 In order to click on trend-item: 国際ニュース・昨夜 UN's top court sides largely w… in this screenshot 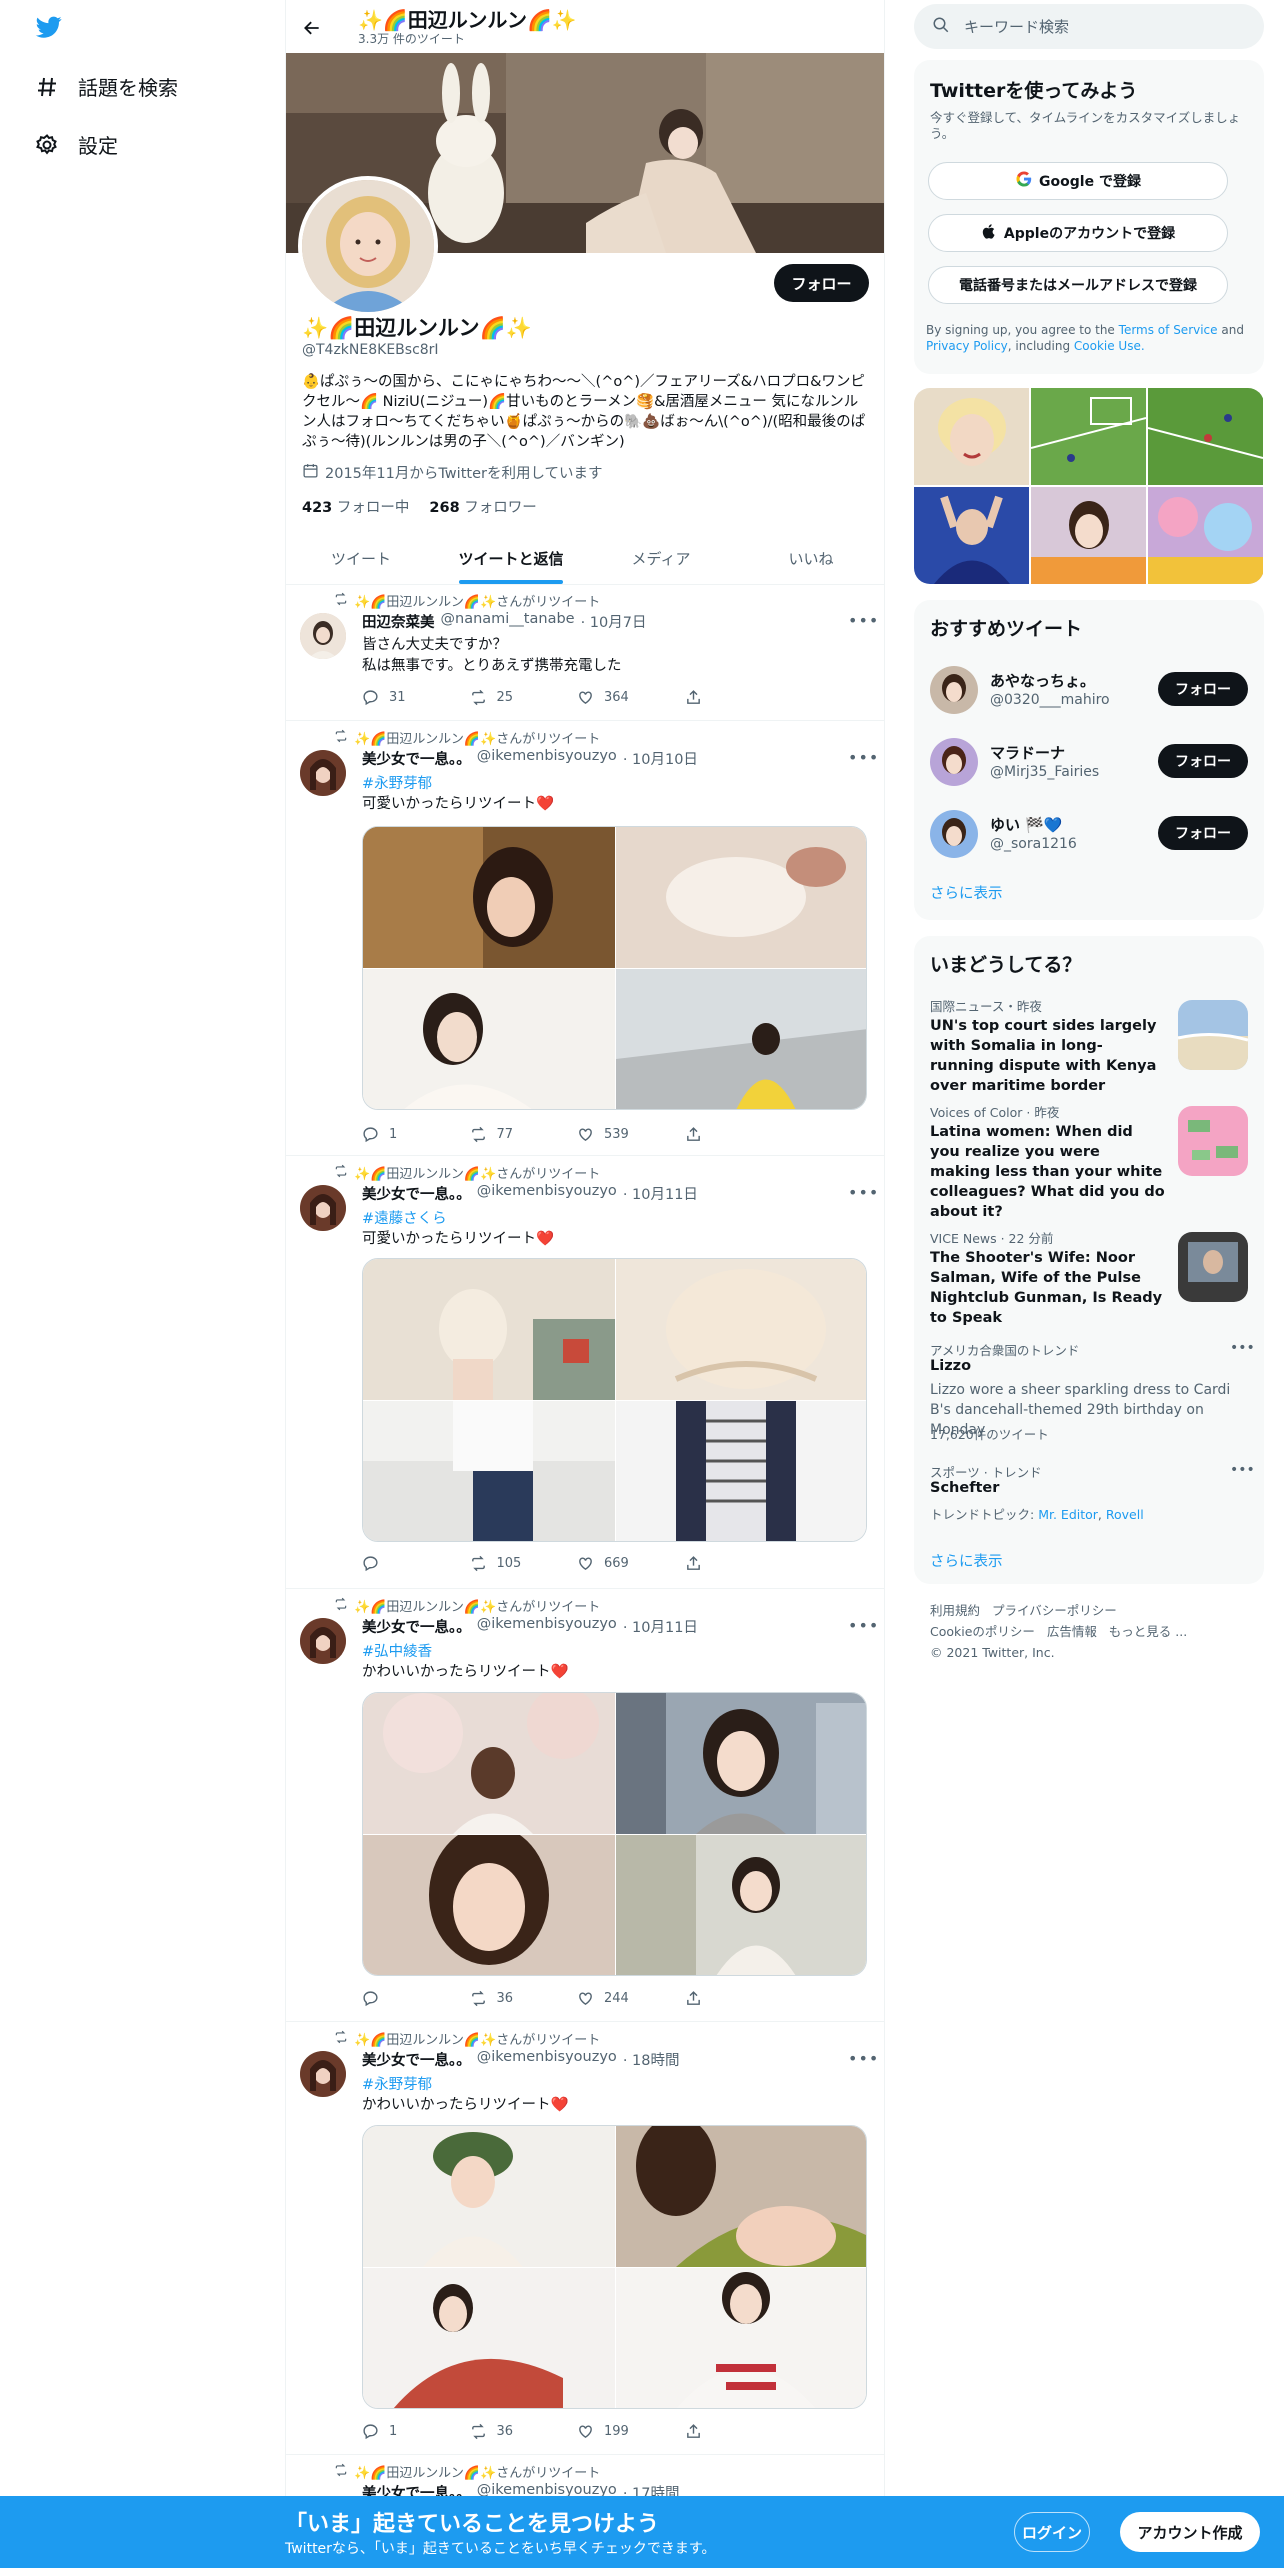, I will do `click(1089, 1046)`.